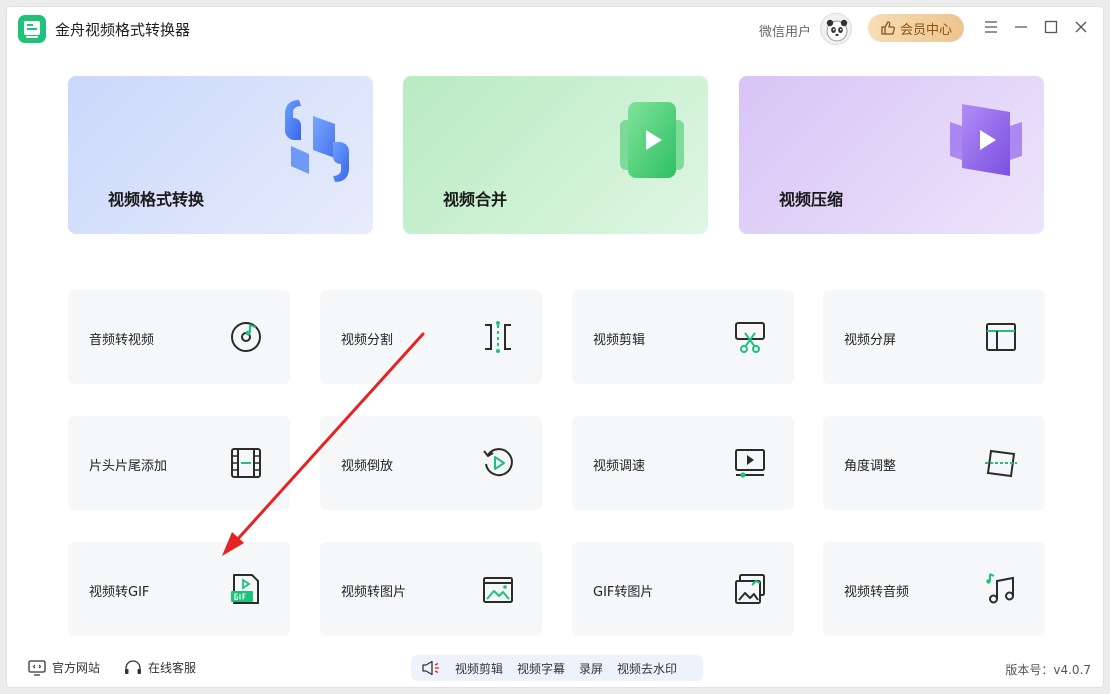 The height and width of the screenshot is (694, 1110). I want to click on tool-video-edit: 视频剪辑, so click(683, 337).